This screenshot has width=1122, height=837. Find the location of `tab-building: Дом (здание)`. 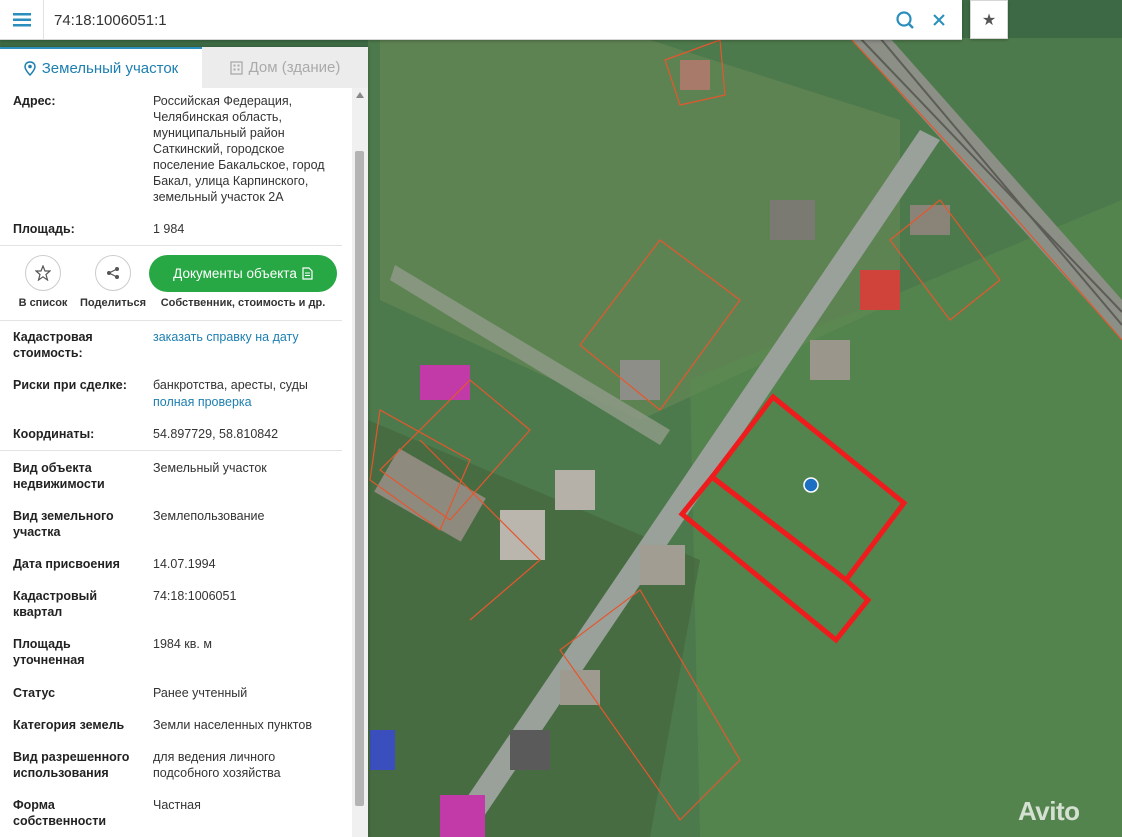

tab-building: Дом (здание) is located at coordinates (285, 67).